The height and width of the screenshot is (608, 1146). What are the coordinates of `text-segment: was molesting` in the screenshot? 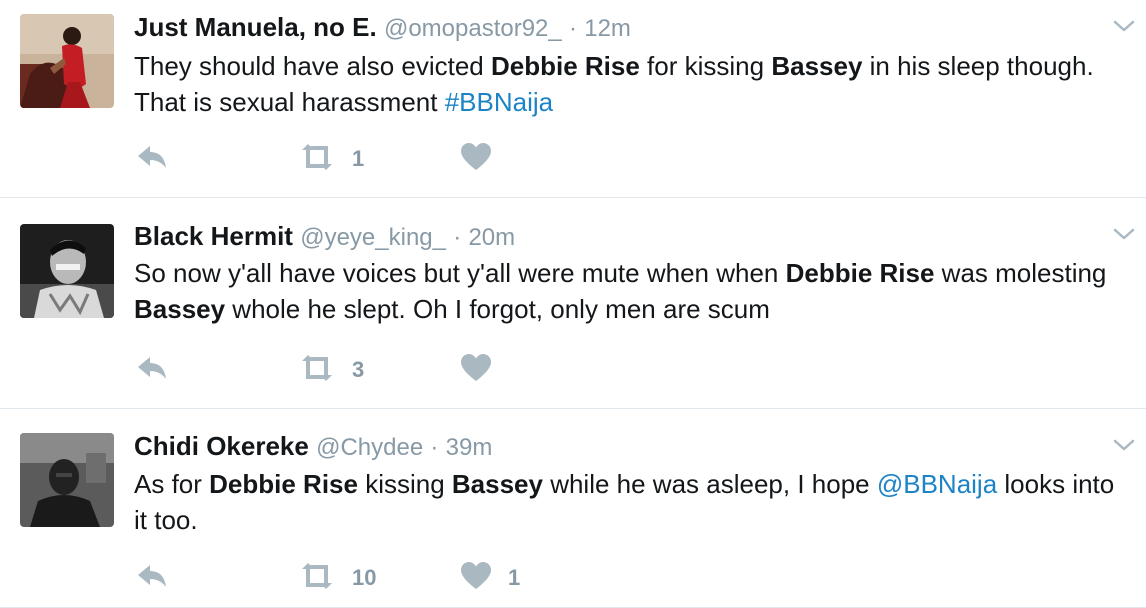 It's located at (1020, 273).